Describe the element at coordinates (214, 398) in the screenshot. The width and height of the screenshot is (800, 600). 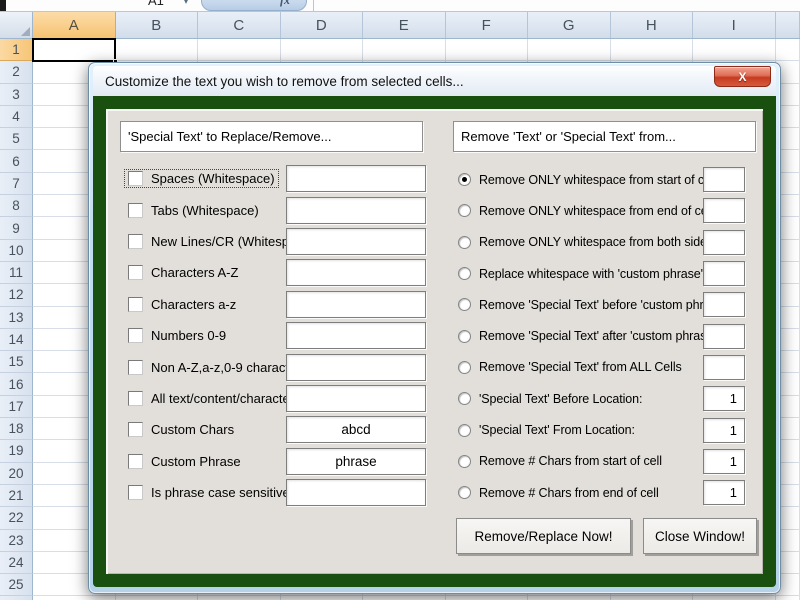
I see `checkbox-group: All text/content/characters` at that location.